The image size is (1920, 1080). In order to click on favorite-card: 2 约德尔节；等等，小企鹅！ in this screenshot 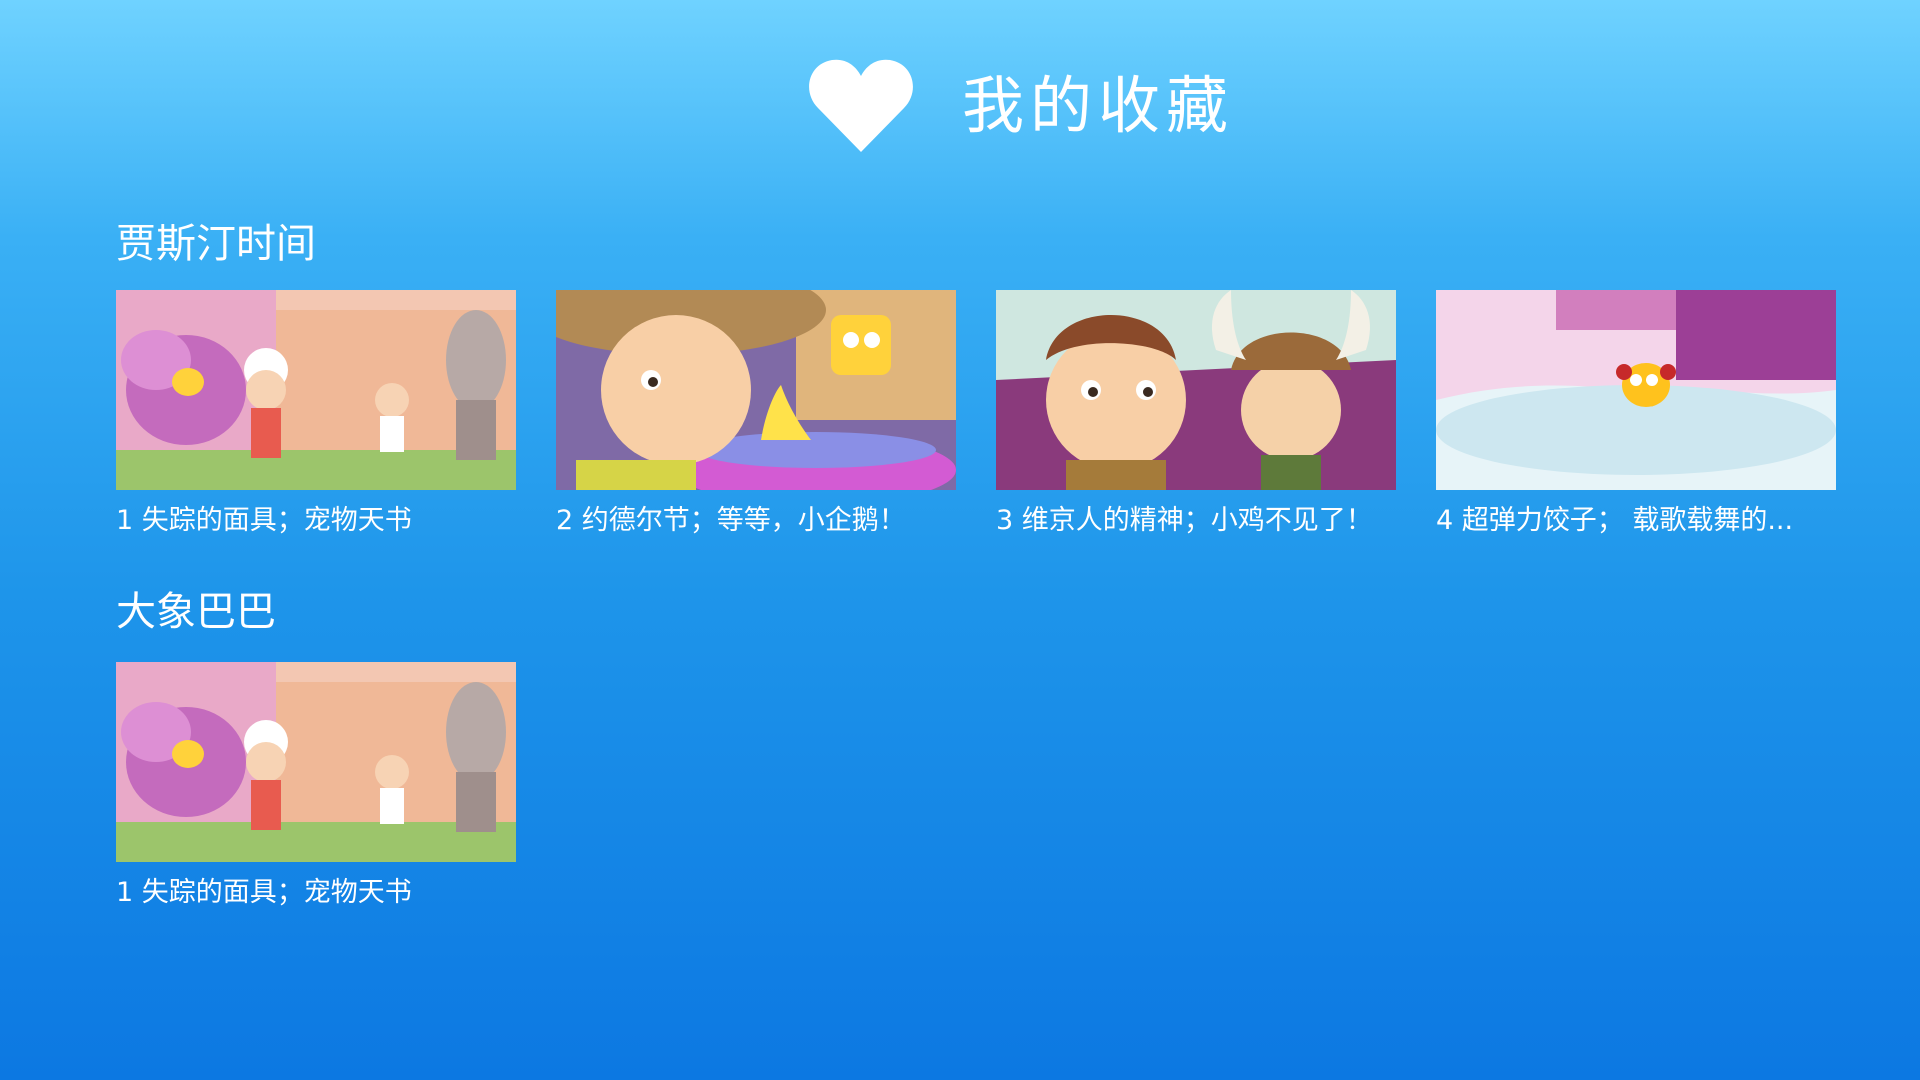, I will do `click(756, 414)`.